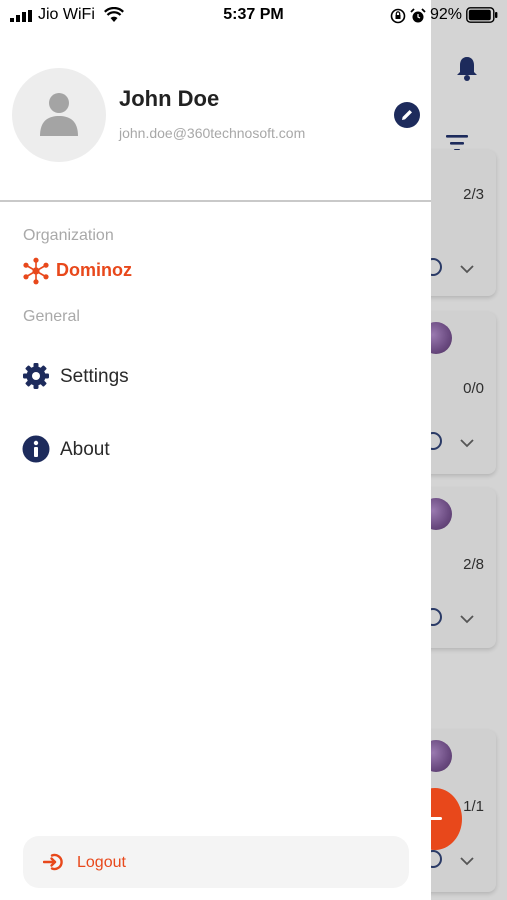 The height and width of the screenshot is (900, 507). I want to click on menu-item-settings: Settings, so click(212, 377).